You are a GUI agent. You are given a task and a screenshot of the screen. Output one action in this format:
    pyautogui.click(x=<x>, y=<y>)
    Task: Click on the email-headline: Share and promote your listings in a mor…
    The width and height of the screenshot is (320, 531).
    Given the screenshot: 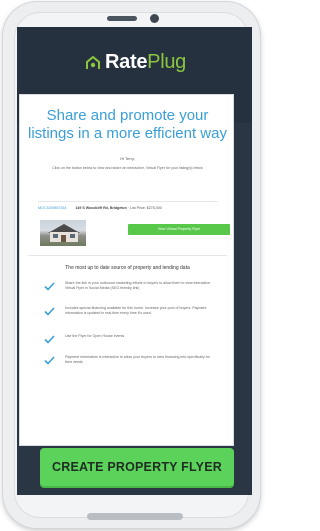 What is the action you would take?
    pyautogui.click(x=127, y=124)
    